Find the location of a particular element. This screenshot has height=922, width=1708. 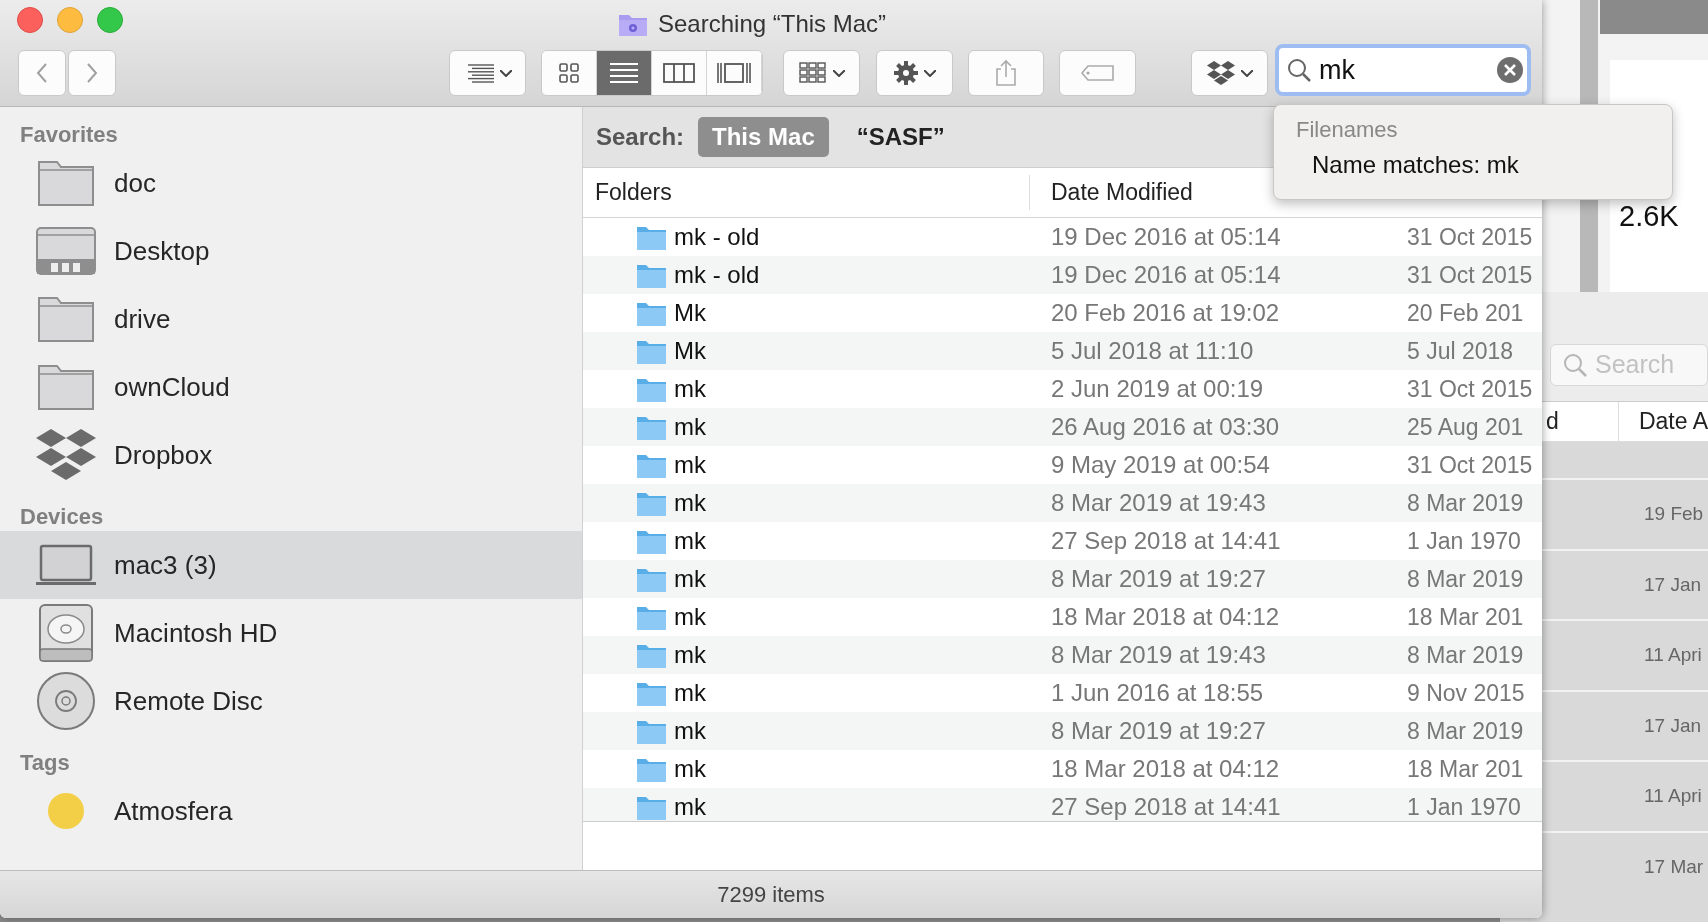

gallery-icon is located at coordinates (734, 73).